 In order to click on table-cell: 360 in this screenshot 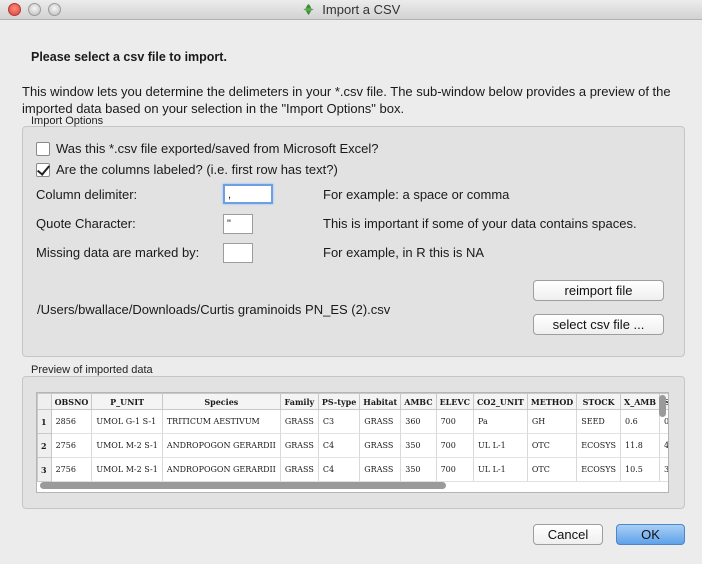, I will do `click(418, 421)`.